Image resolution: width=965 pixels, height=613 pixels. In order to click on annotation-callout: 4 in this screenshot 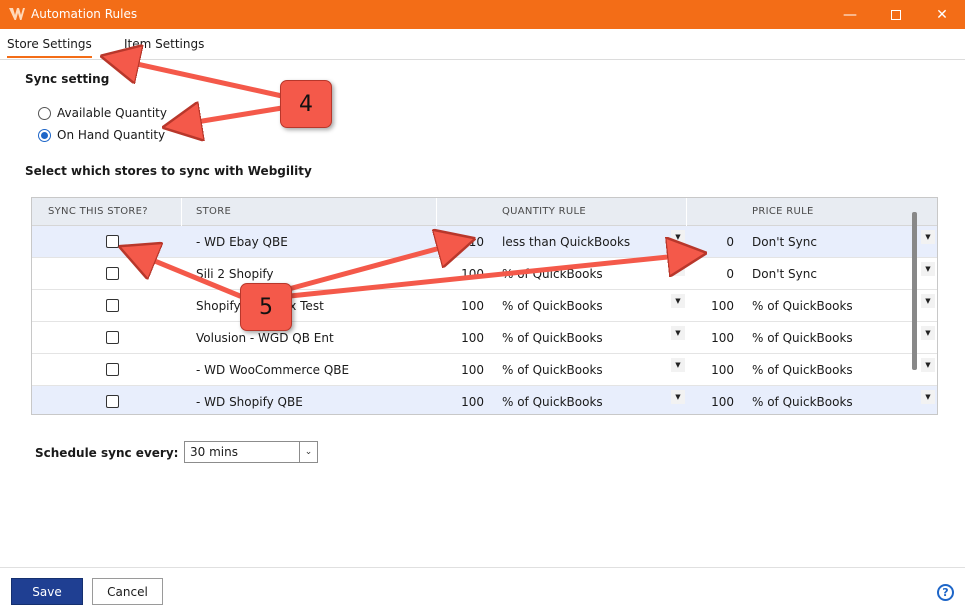, I will do `click(306, 104)`.